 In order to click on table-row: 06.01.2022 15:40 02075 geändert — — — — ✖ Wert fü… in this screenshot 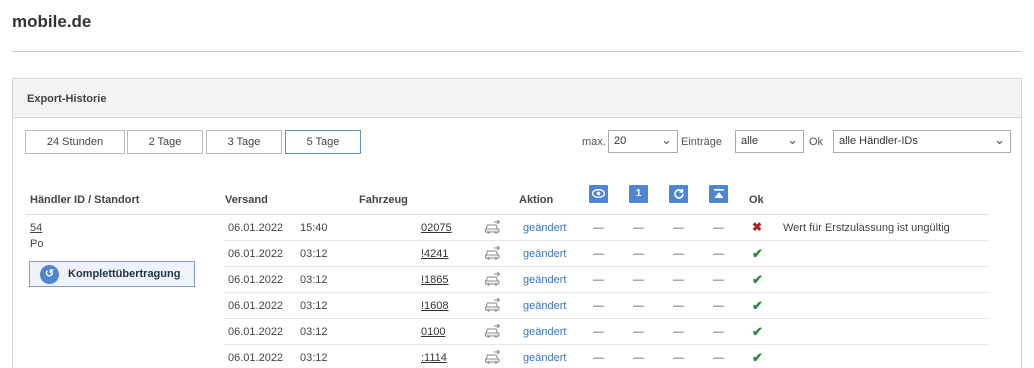, I will do `click(517, 228)`.